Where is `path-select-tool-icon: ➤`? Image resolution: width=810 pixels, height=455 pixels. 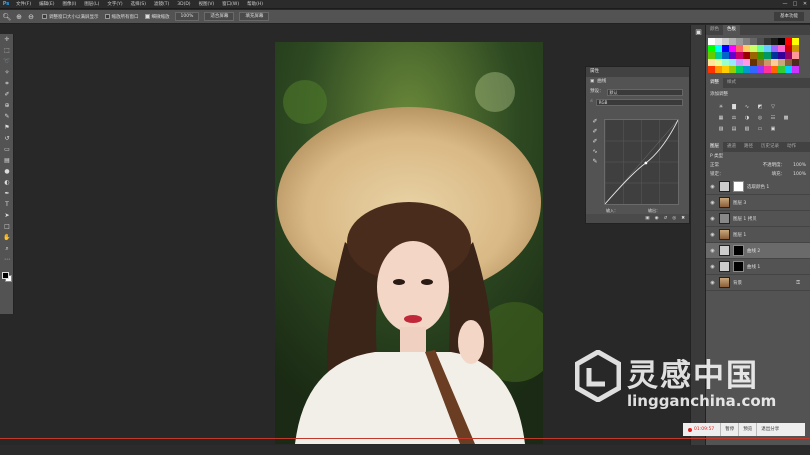 path-select-tool-icon: ➤ is located at coordinates (7, 215).